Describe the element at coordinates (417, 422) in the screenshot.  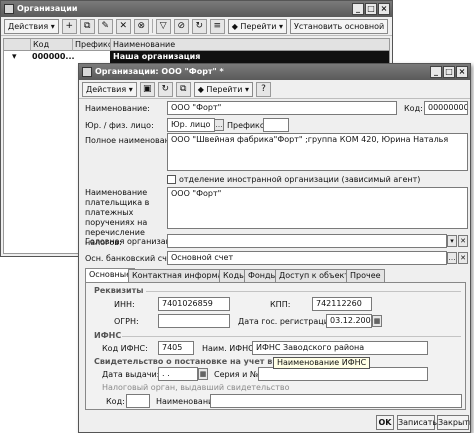
I see `save-button: Записать` at that location.